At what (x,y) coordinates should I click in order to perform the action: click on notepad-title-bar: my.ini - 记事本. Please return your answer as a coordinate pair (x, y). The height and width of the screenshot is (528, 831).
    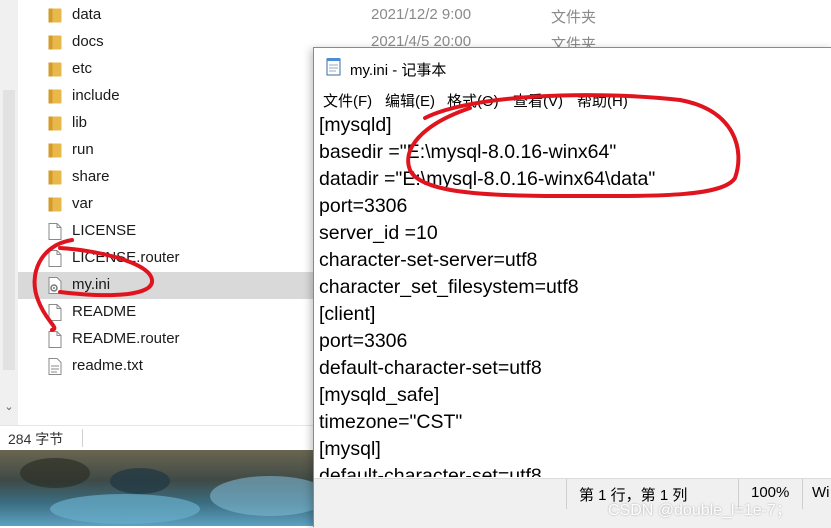
    Looking at the image, I should click on (572, 67).